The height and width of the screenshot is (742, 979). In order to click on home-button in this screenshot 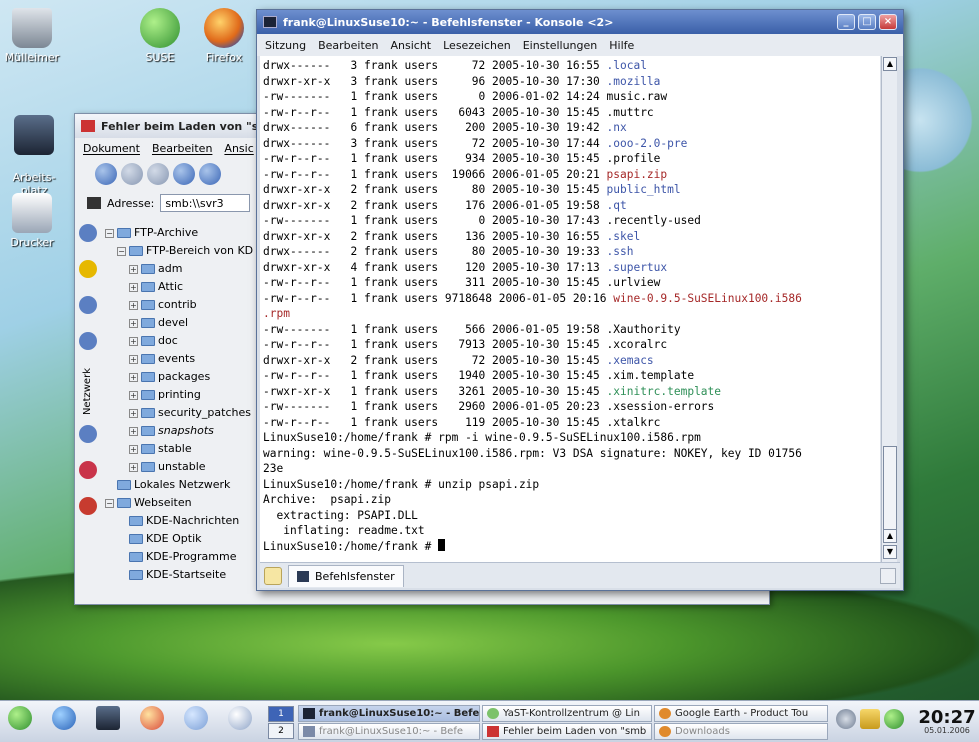, I will do `click(184, 174)`.